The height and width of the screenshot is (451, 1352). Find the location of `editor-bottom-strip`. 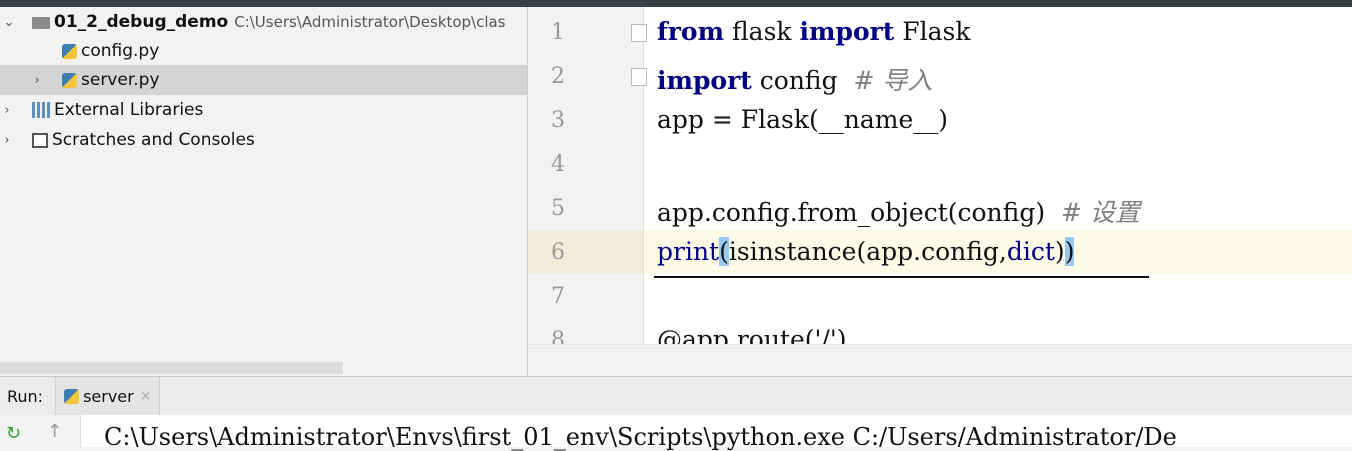

editor-bottom-strip is located at coordinates (940, 360).